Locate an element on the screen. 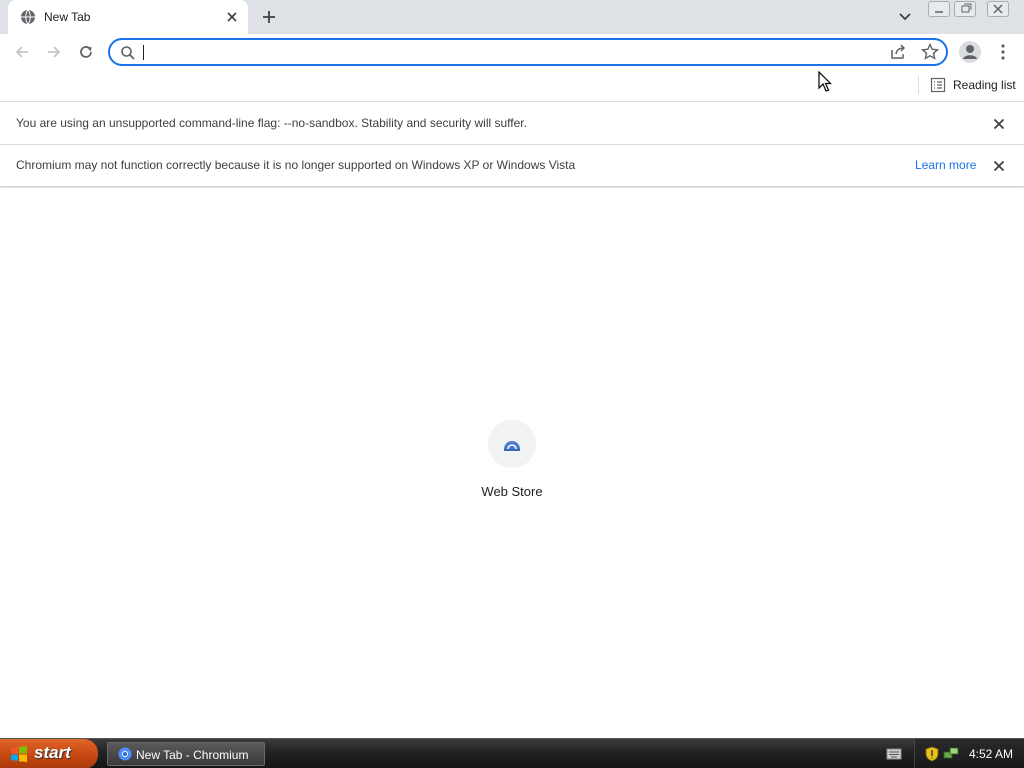 This screenshot has height=768, width=1024. security-shield-icon is located at coordinates (932, 754).